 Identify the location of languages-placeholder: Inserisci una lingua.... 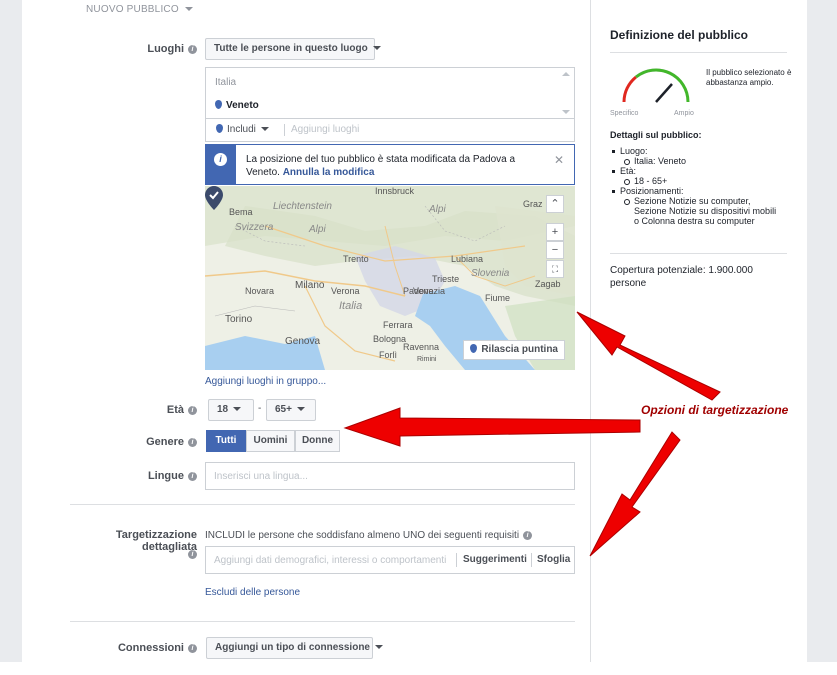
(261, 476).